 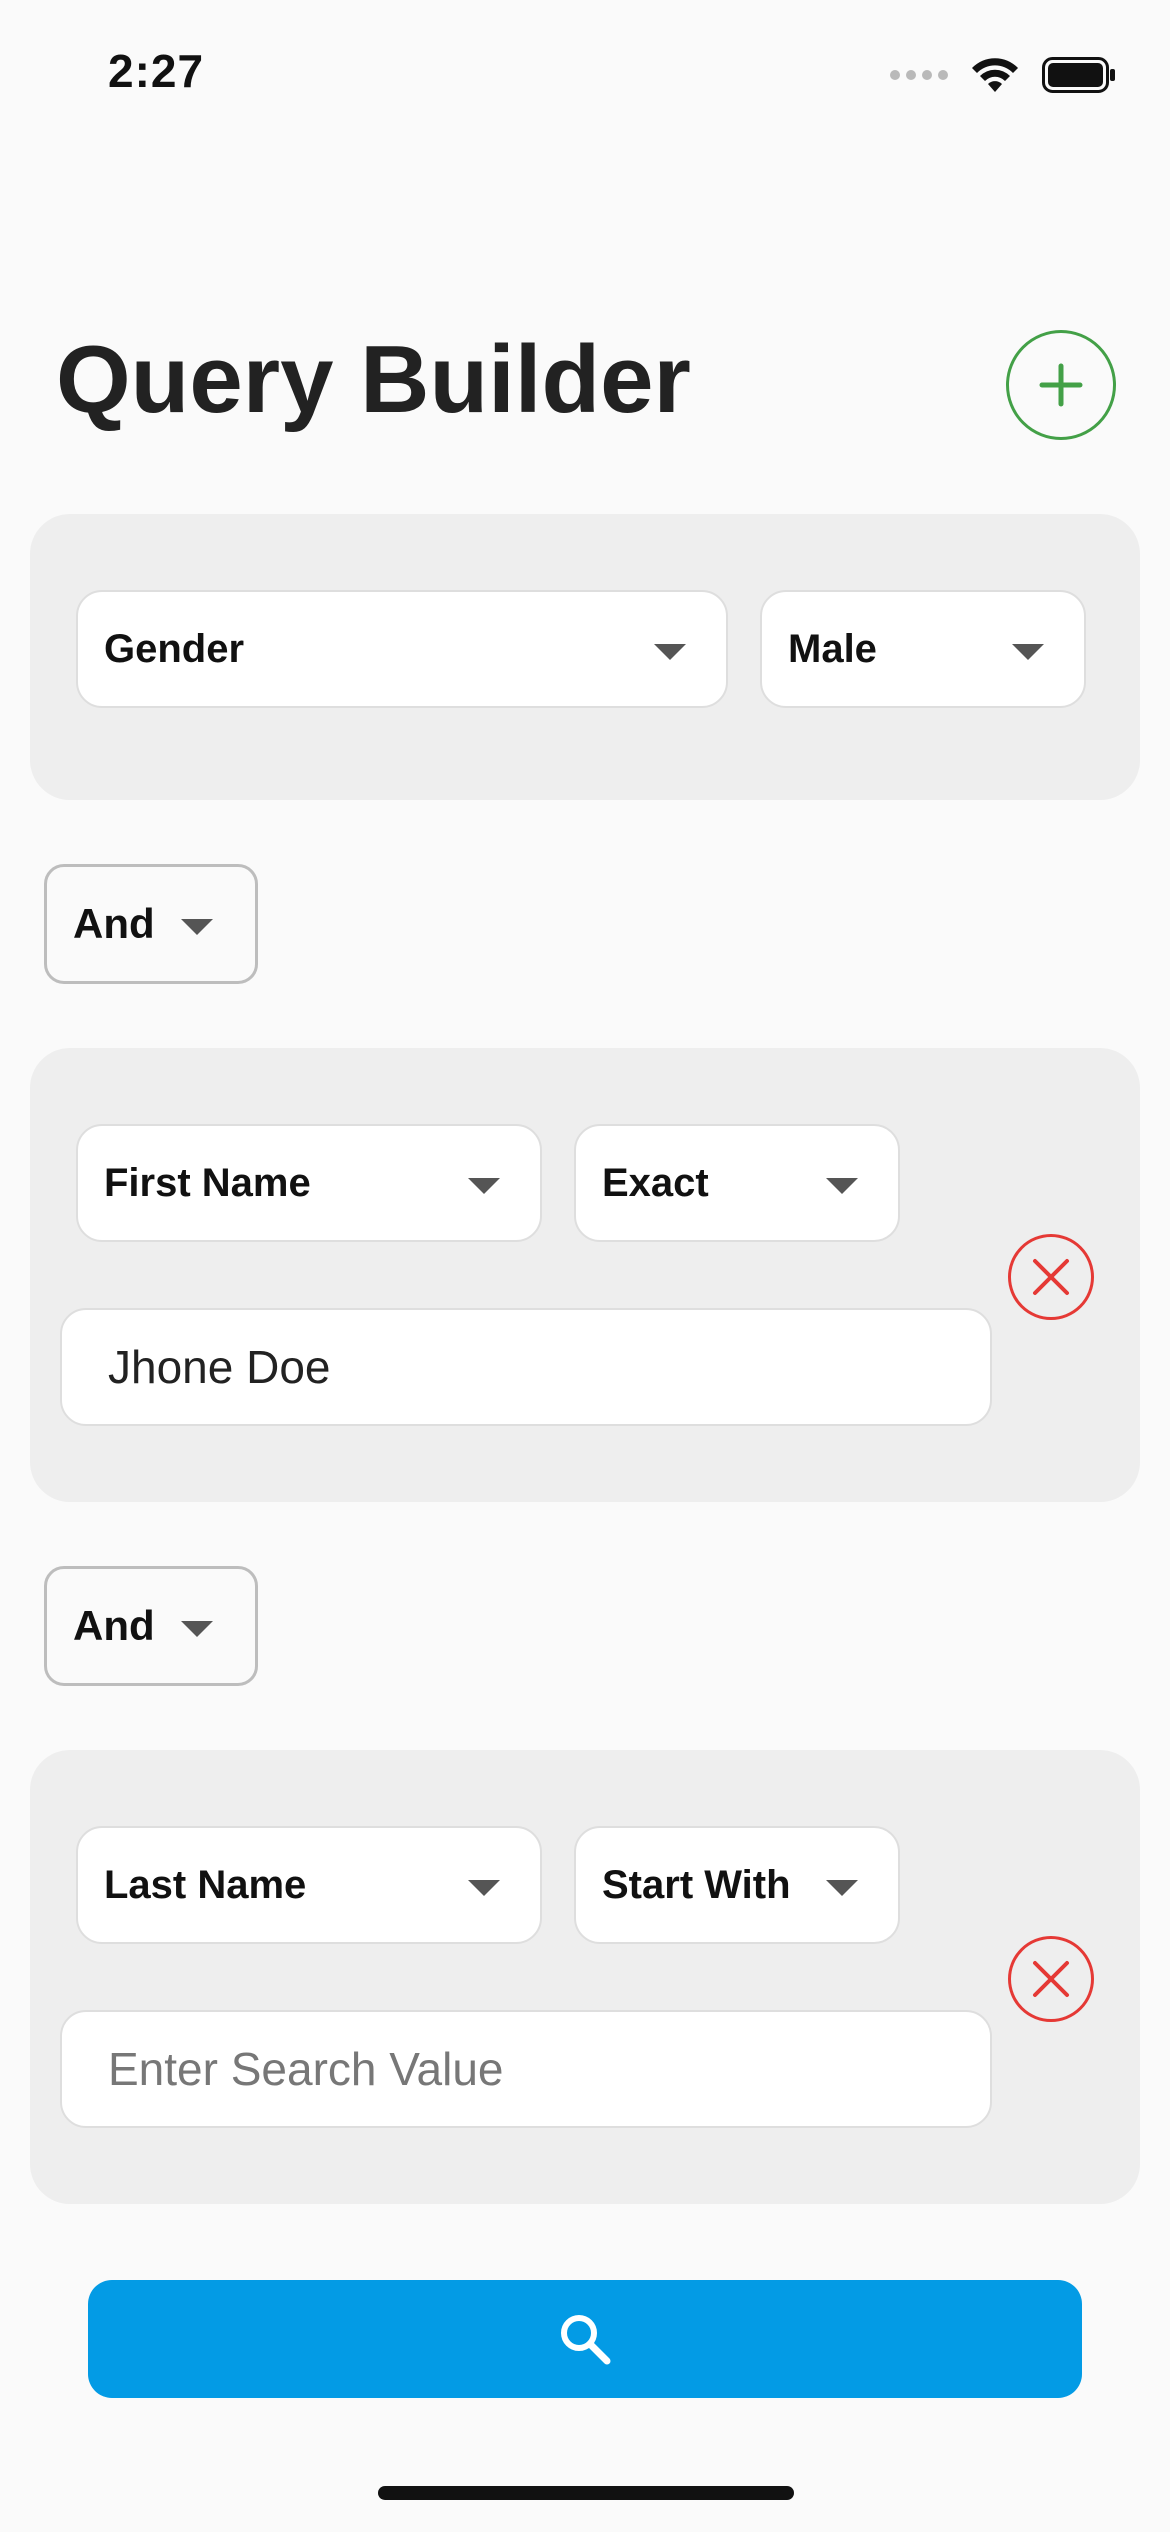 What do you see at coordinates (919, 75) in the screenshot?
I see `cellular-signal-icon` at bounding box center [919, 75].